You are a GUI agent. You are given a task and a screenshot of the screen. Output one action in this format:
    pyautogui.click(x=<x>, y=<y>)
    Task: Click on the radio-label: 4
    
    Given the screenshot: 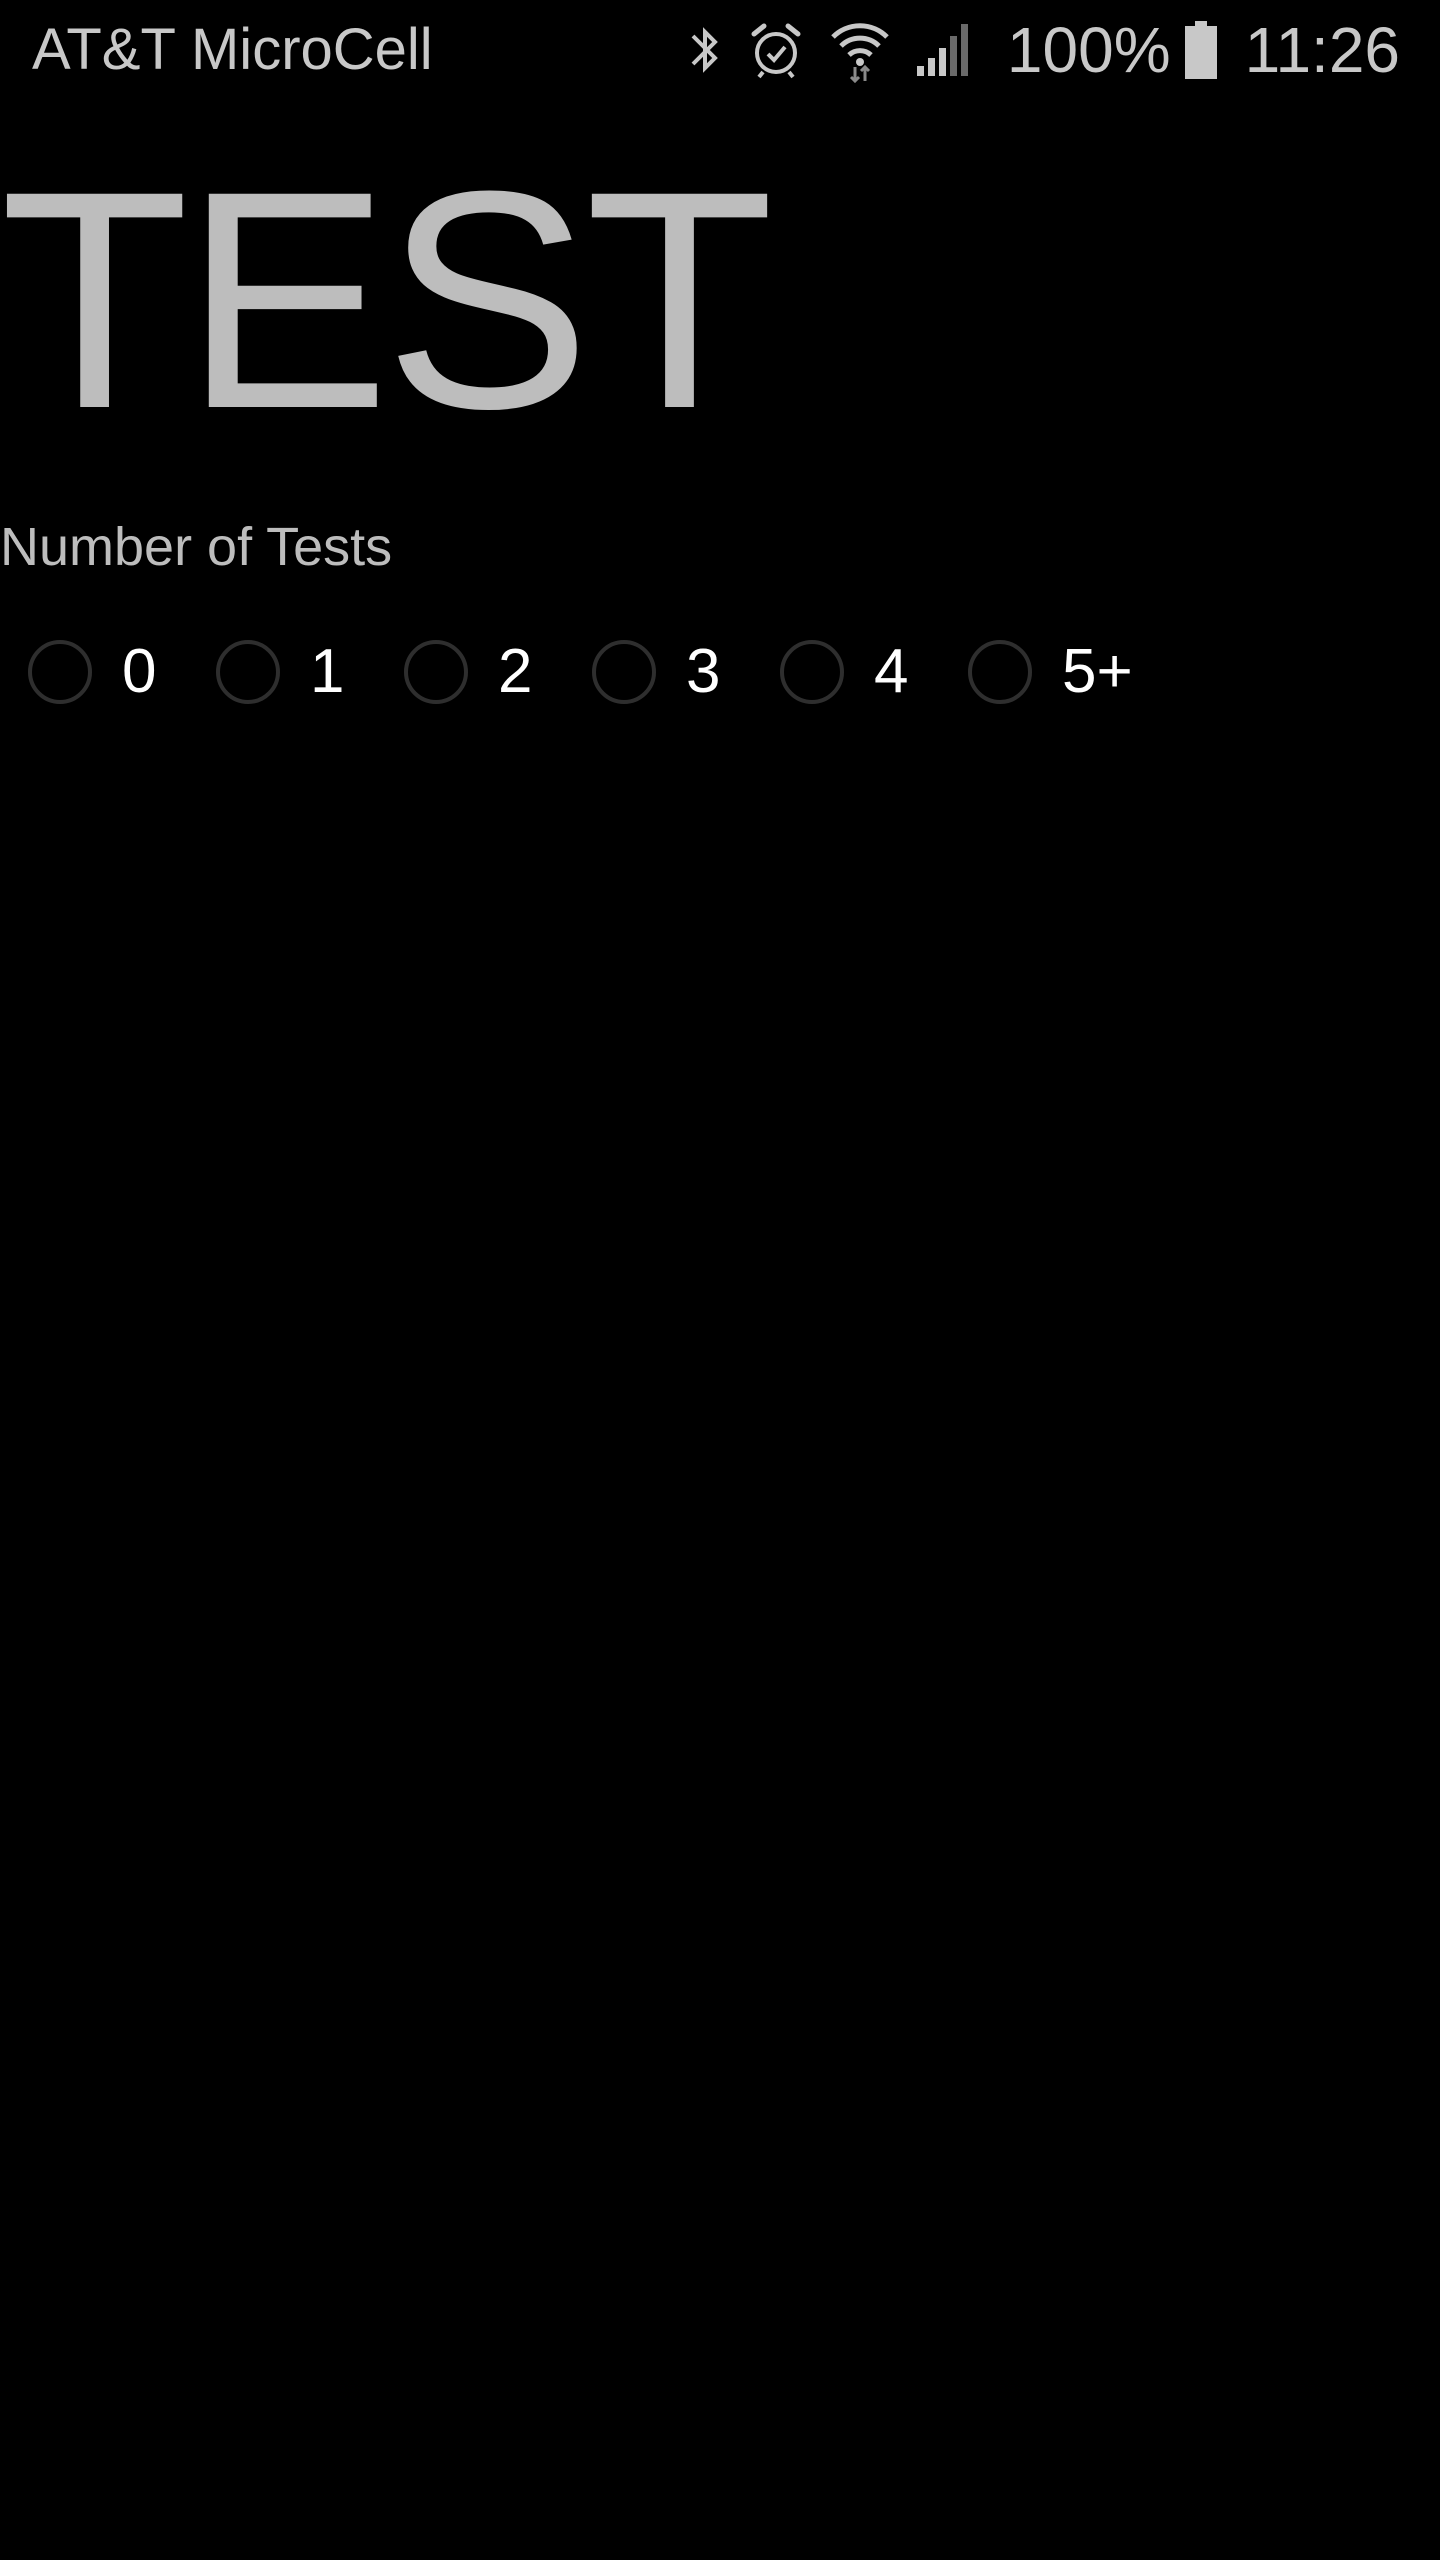 What is the action you would take?
    pyautogui.click(x=891, y=671)
    